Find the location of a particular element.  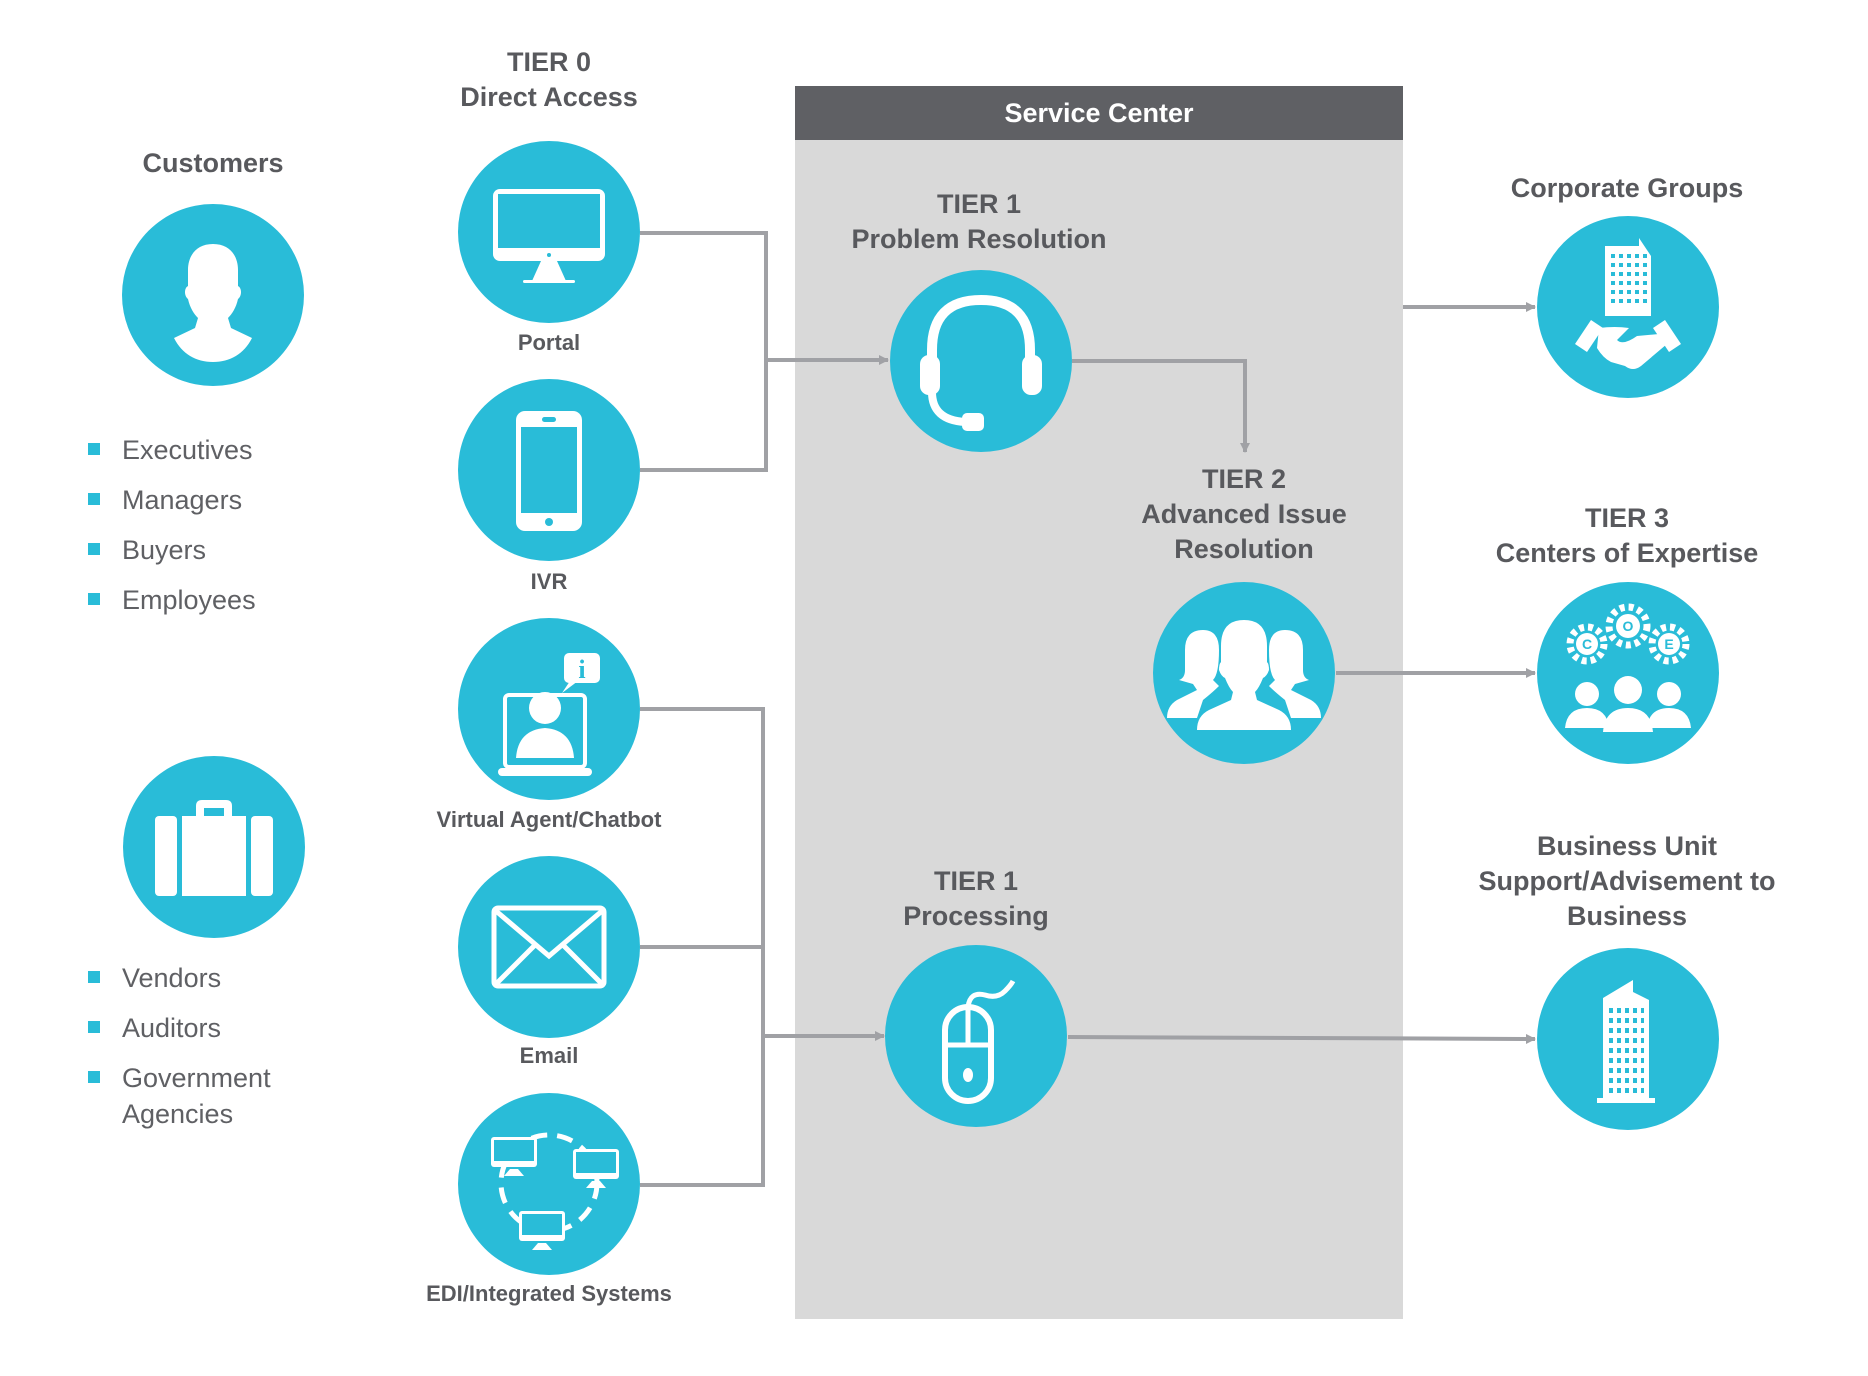

office-building-icon is located at coordinates (1628, 1039).